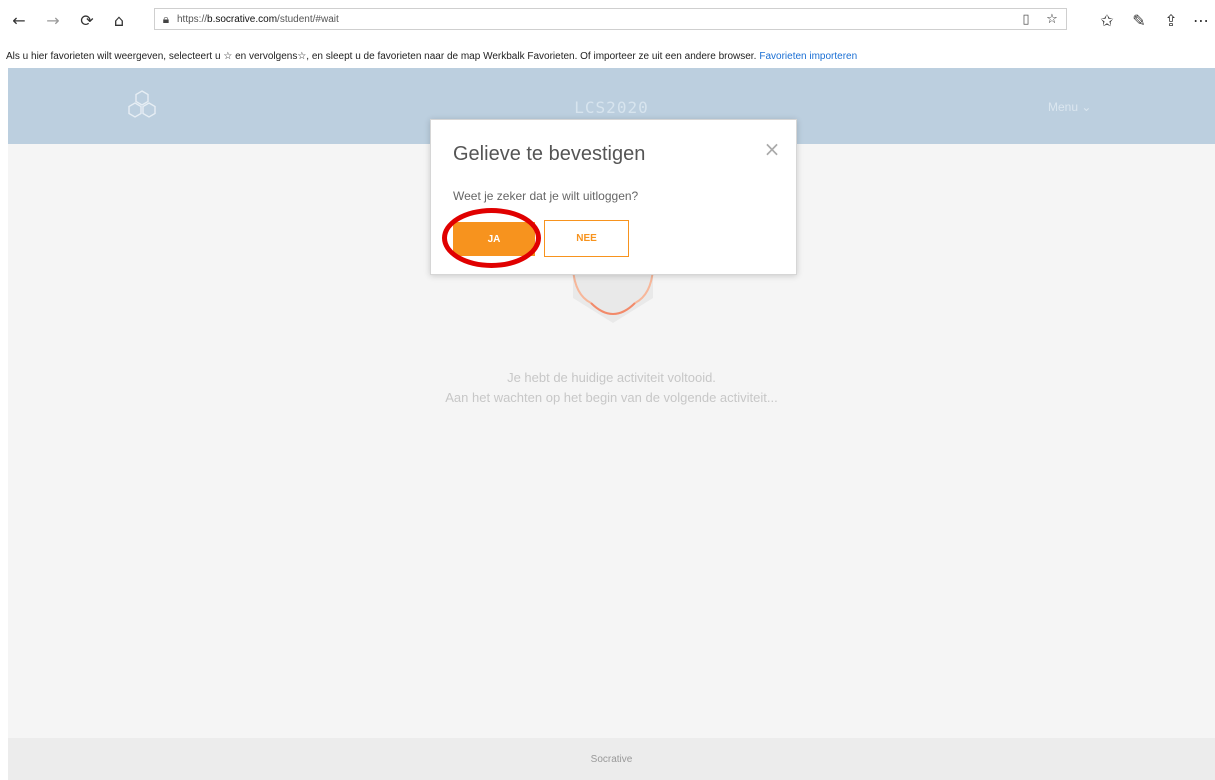 Image resolution: width=1215 pixels, height=780 pixels. Describe the element at coordinates (1107, 20) in the screenshot. I see `favorites-icon: ✩` at that location.